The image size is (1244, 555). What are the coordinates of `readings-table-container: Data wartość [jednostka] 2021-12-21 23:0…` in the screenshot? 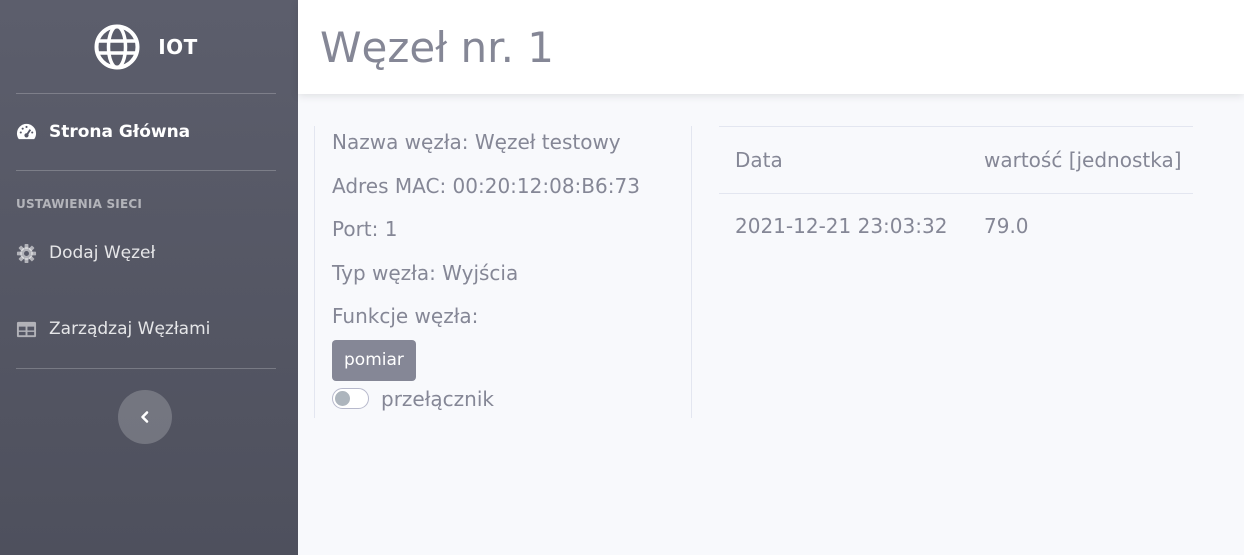 It's located at (956, 192).